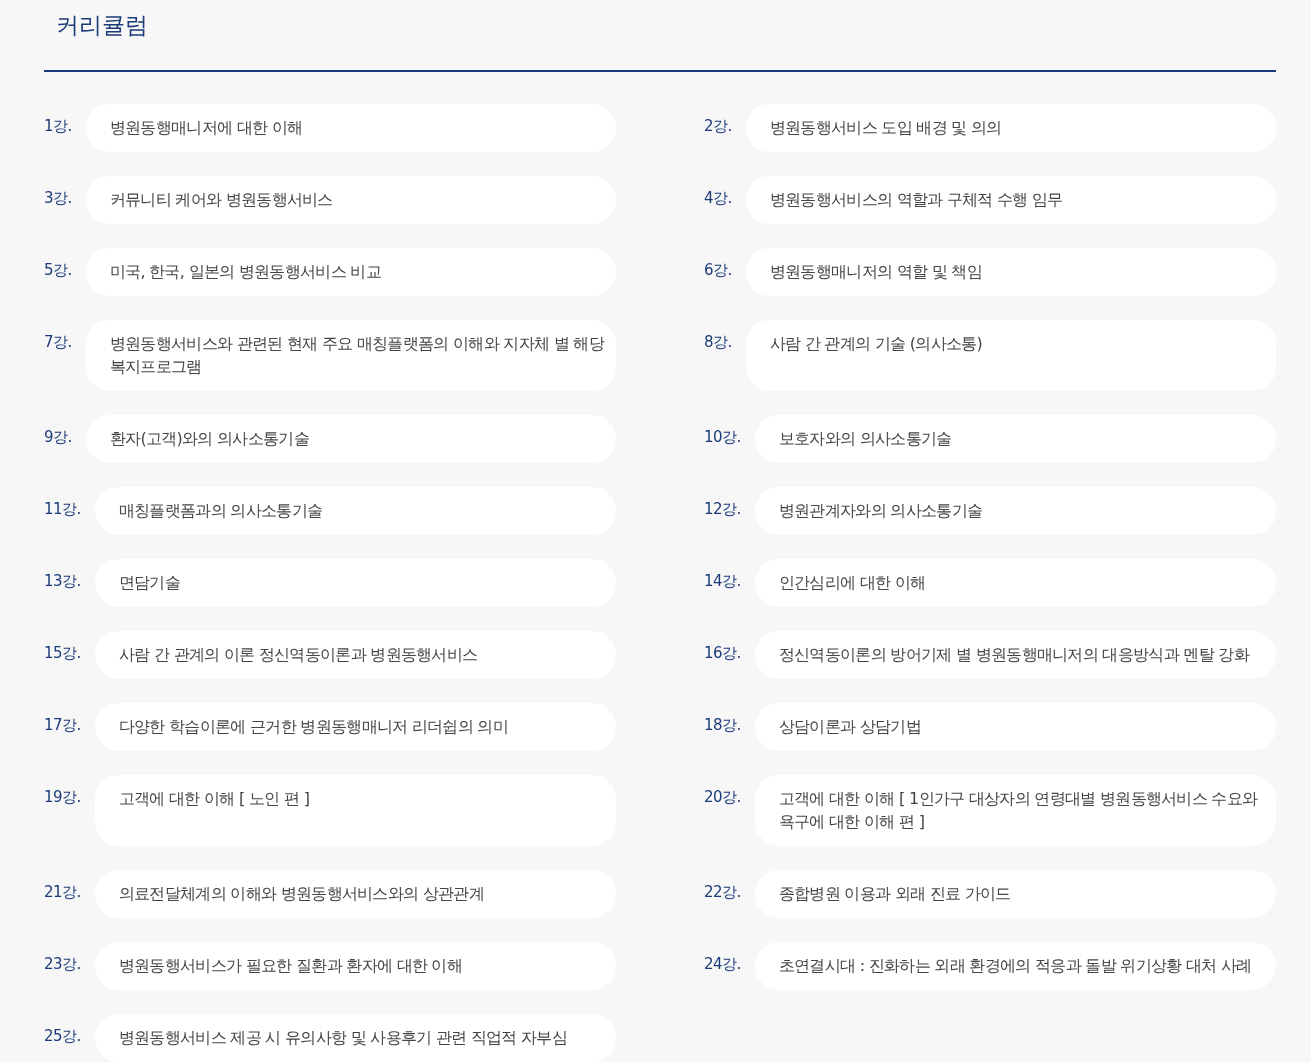 This screenshot has width=1311, height=1062. Describe the element at coordinates (1015, 727) in the screenshot. I see `lecture-title: 상담이론과 상담기법` at that location.